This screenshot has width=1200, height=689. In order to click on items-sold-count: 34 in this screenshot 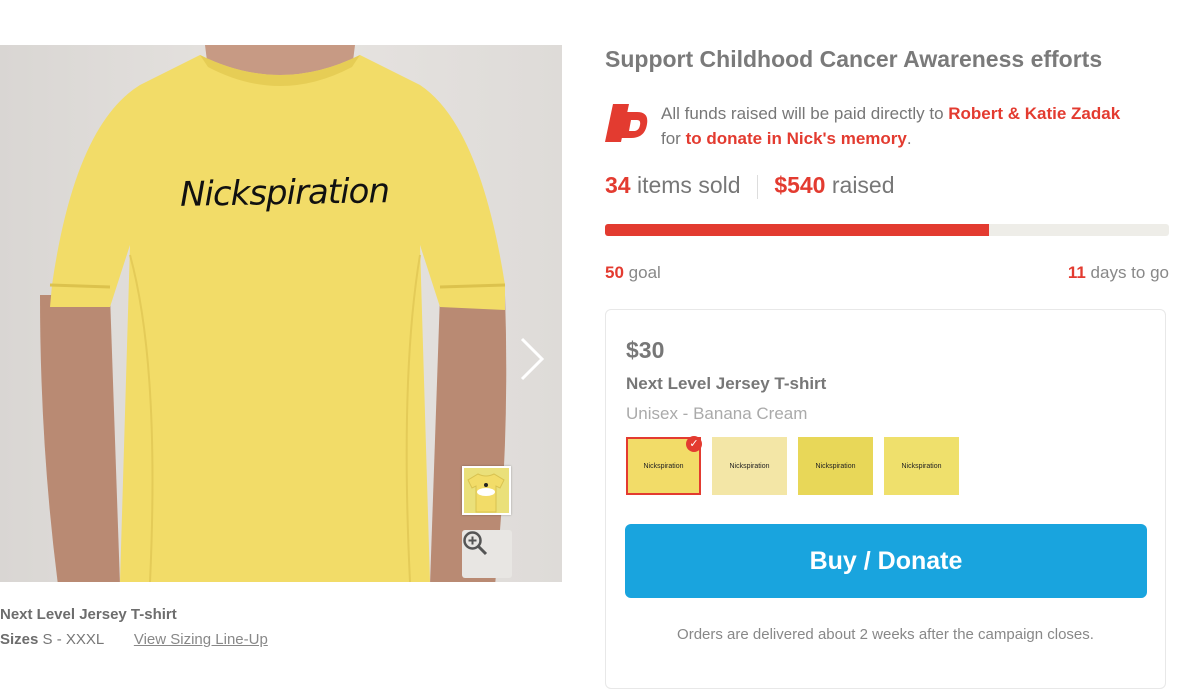, I will do `click(618, 185)`.